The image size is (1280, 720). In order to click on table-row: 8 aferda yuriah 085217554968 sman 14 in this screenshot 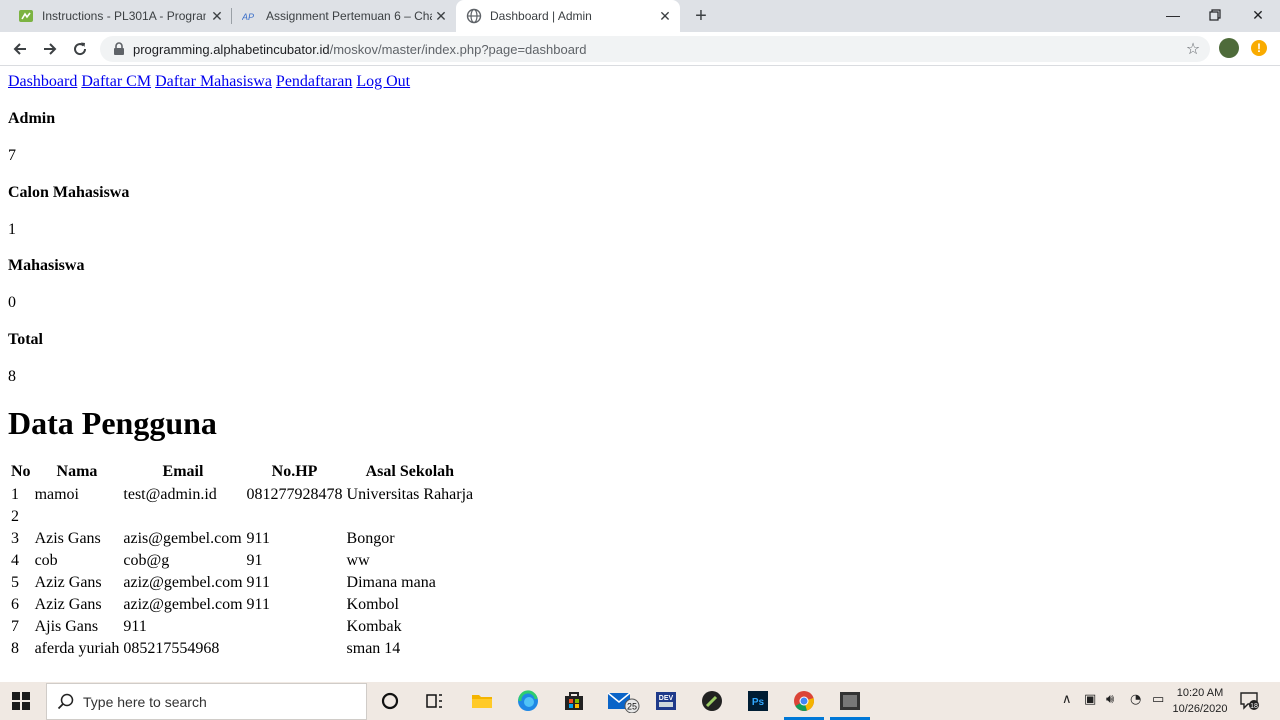, I will do `click(242, 649)`.